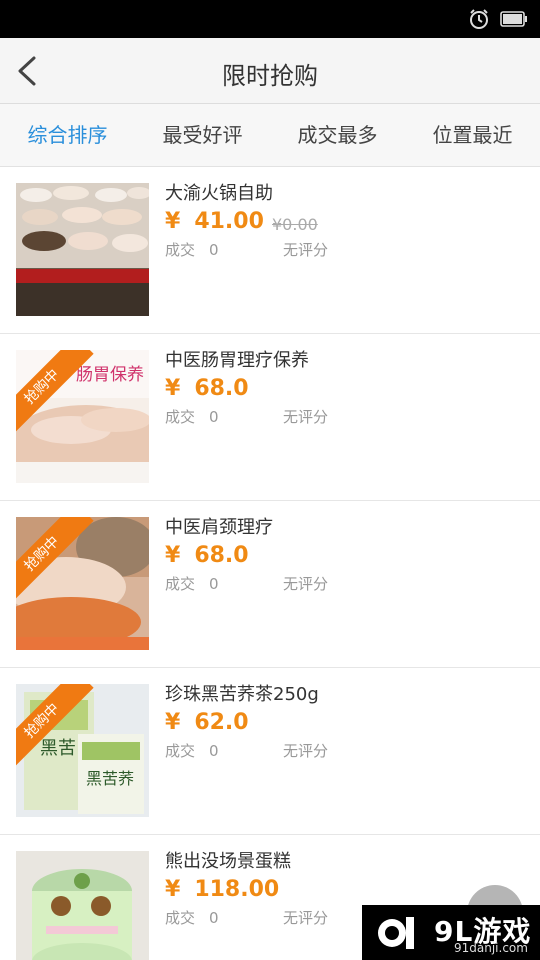 Image resolution: width=540 pixels, height=960 pixels. What do you see at coordinates (82, 583) in the screenshot?
I see `product-image: 抢购中` at bounding box center [82, 583].